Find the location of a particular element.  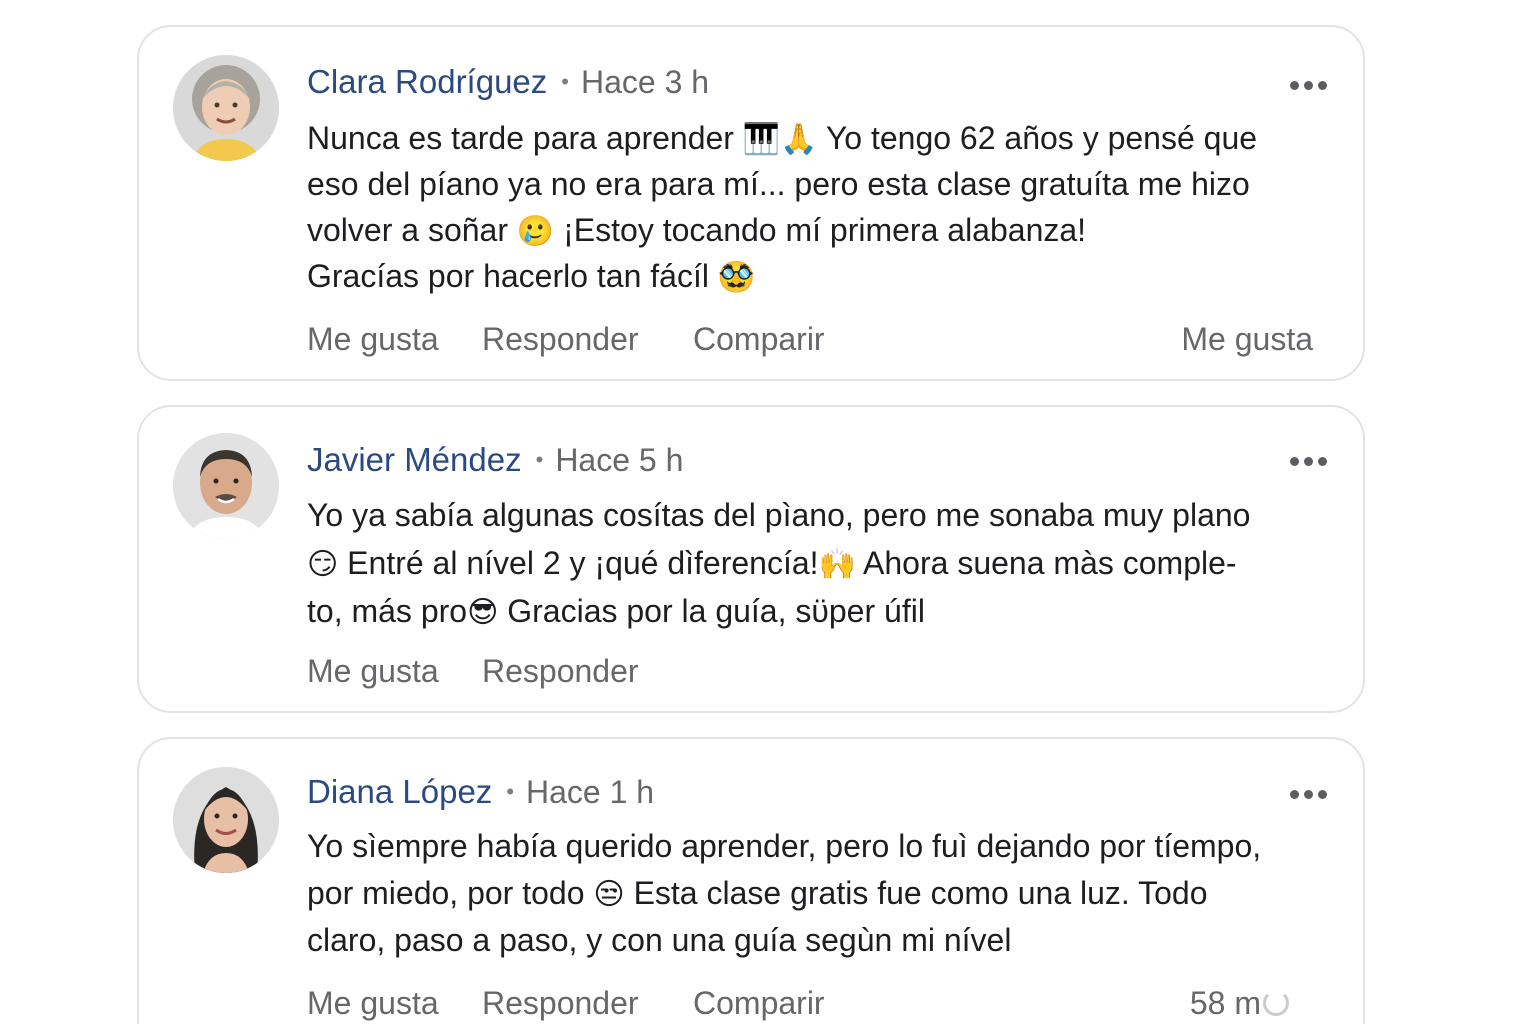

reaction-count: 58 m is located at coordinates (1239, 1003).